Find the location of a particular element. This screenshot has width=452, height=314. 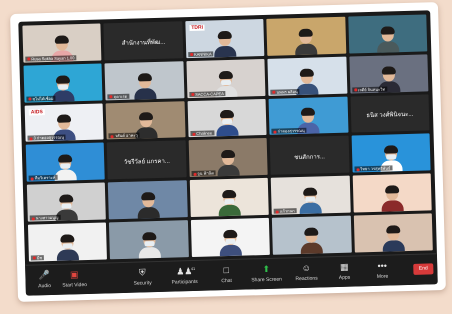

participant-tile: ก่าตองสุวรรณนุ is located at coordinates (308, 116).